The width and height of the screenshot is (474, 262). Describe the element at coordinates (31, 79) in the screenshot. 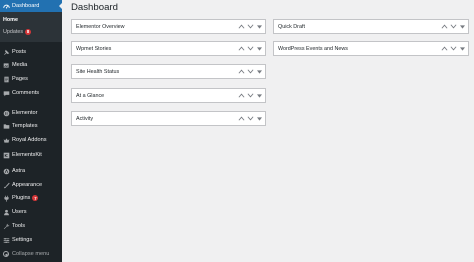

I see `sidebar-item-pages: Pages` at that location.